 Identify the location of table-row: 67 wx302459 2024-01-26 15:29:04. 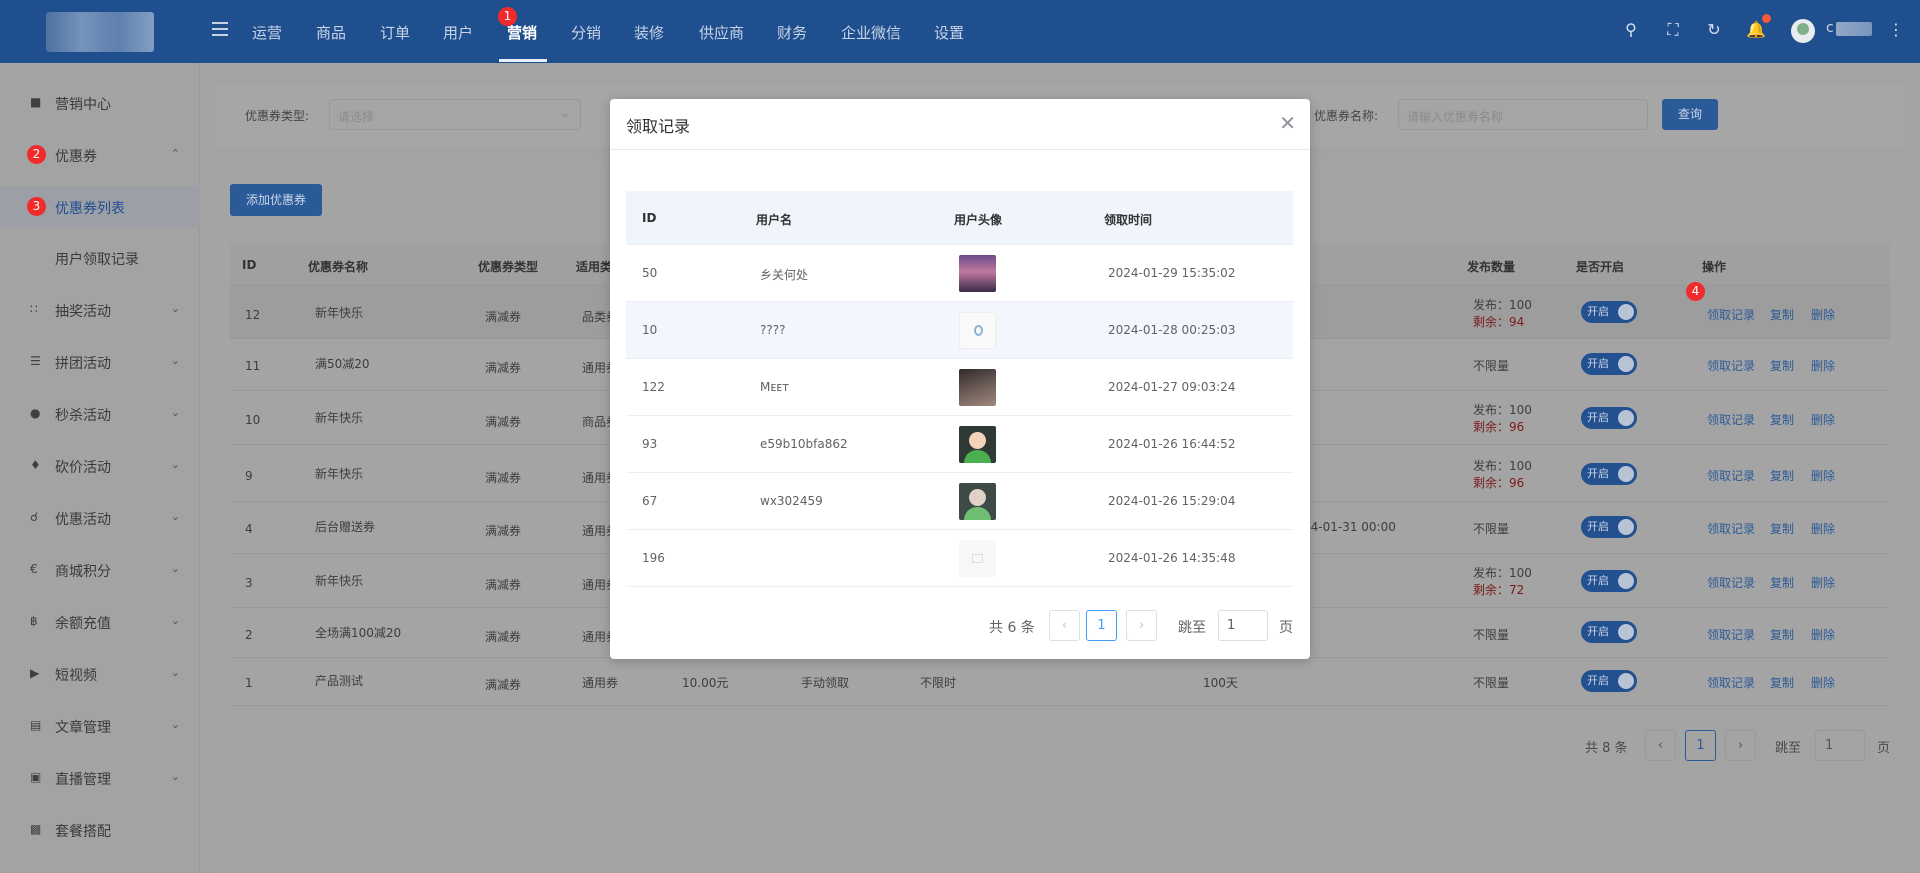
(959, 501).